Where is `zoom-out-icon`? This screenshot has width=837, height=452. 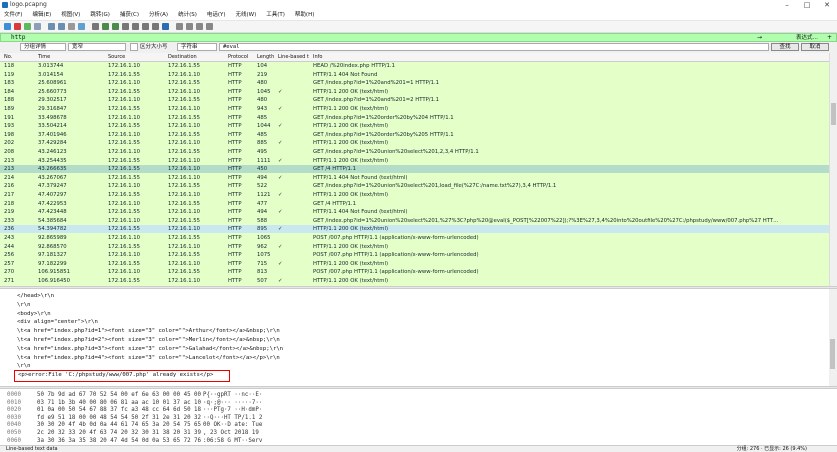
zoom-out-icon is located at coordinates (189, 26).